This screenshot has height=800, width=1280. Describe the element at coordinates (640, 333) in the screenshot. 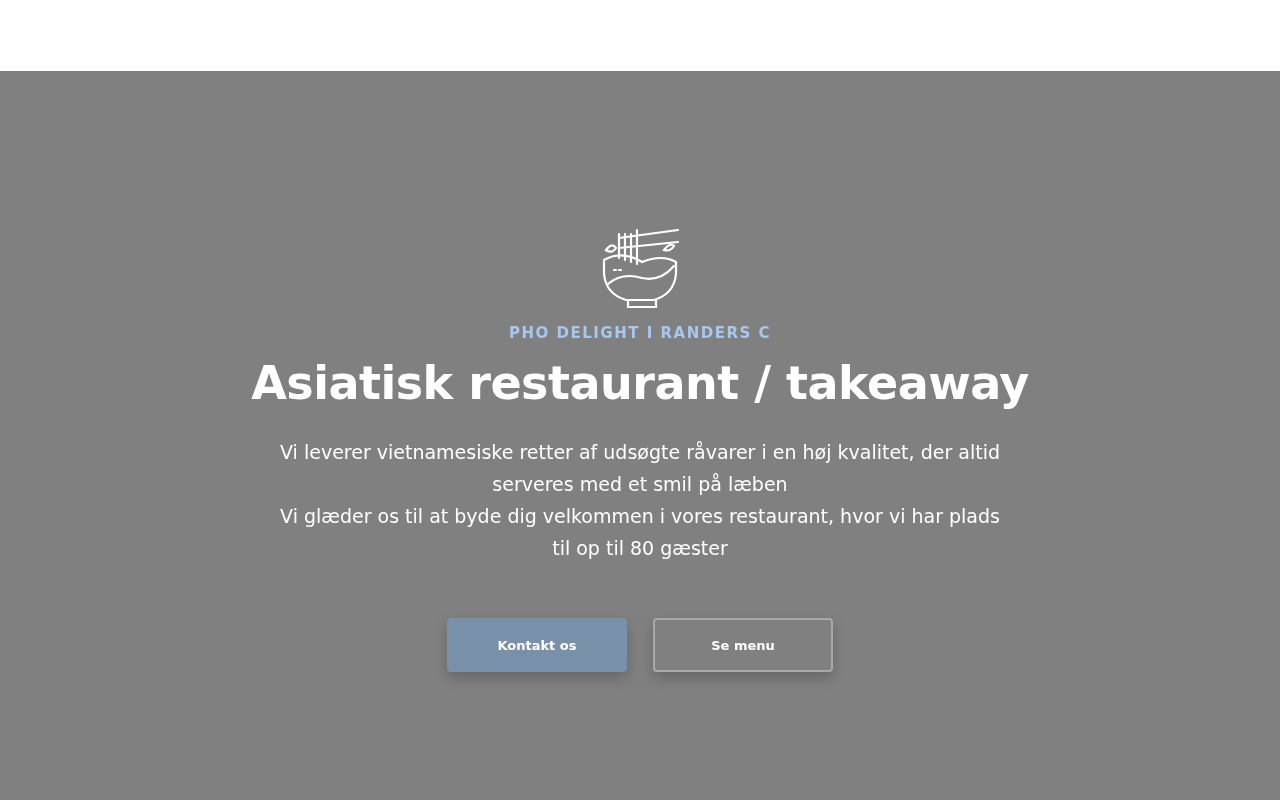

I see `eyebrow-text: PHO DELIGHT I RANDERS C` at that location.